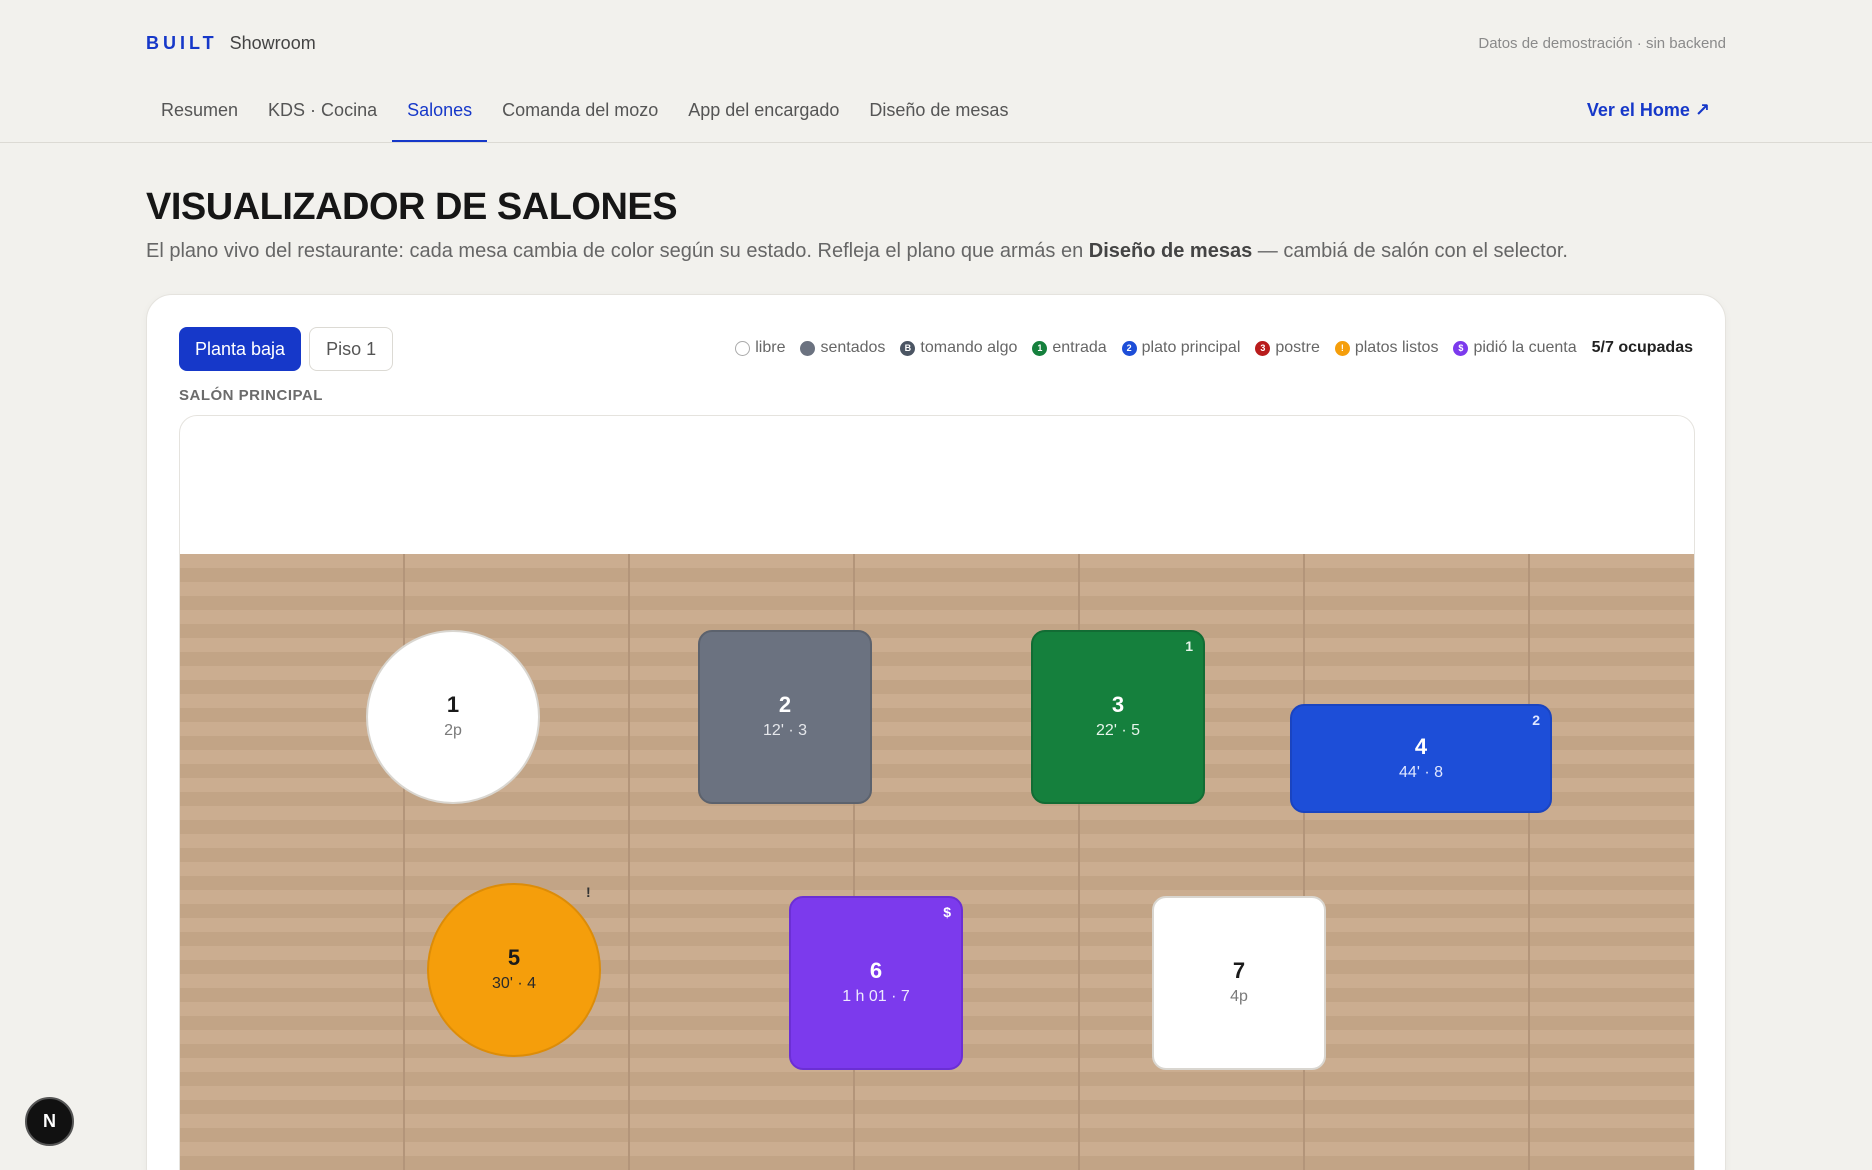 The height and width of the screenshot is (1170, 1872). I want to click on table-7: 7 4p, so click(1239, 983).